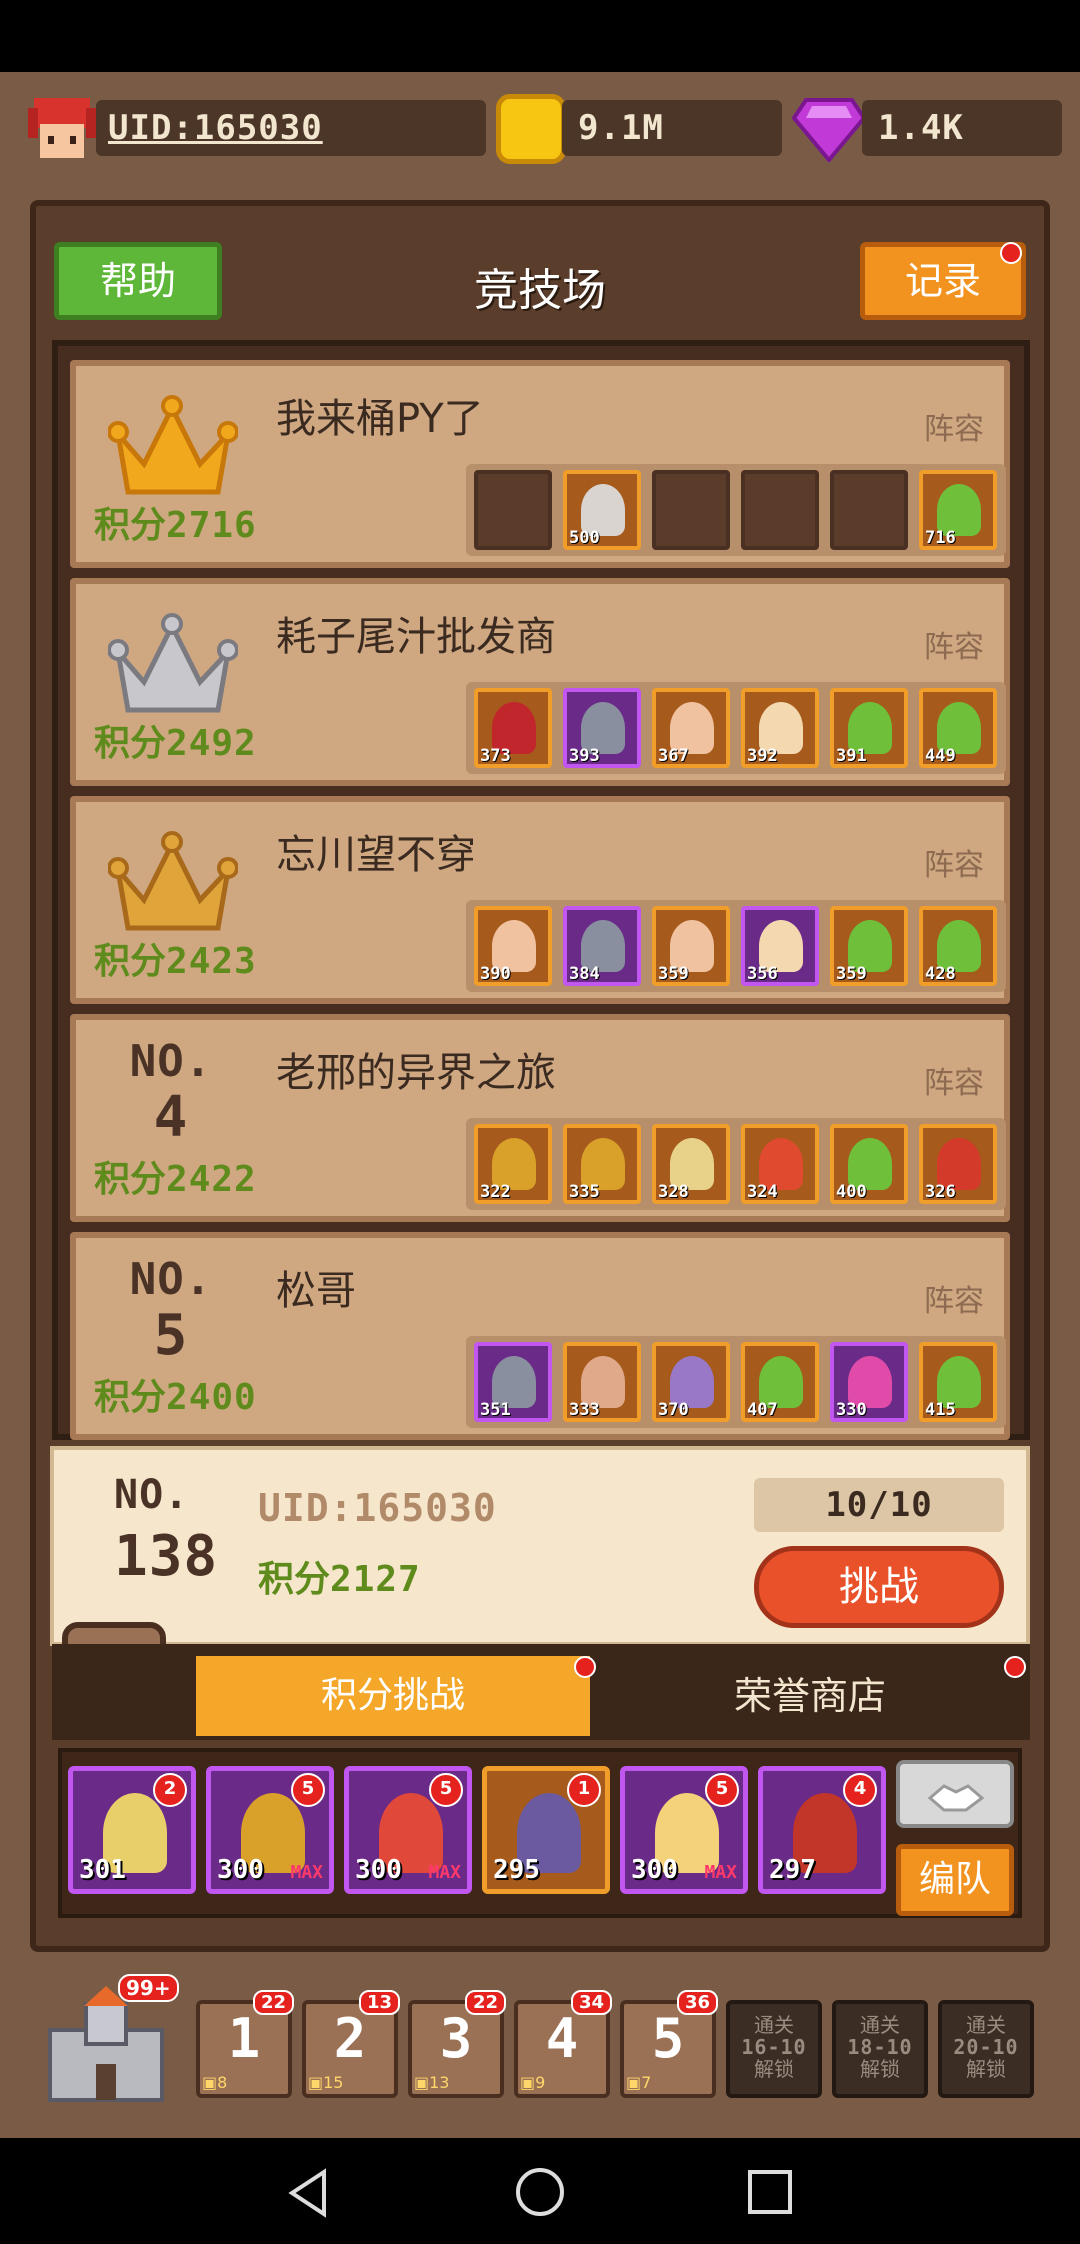 This screenshot has height=2244, width=1080. What do you see at coordinates (602, 728) in the screenshot?
I see `hero-slot: 393` at bounding box center [602, 728].